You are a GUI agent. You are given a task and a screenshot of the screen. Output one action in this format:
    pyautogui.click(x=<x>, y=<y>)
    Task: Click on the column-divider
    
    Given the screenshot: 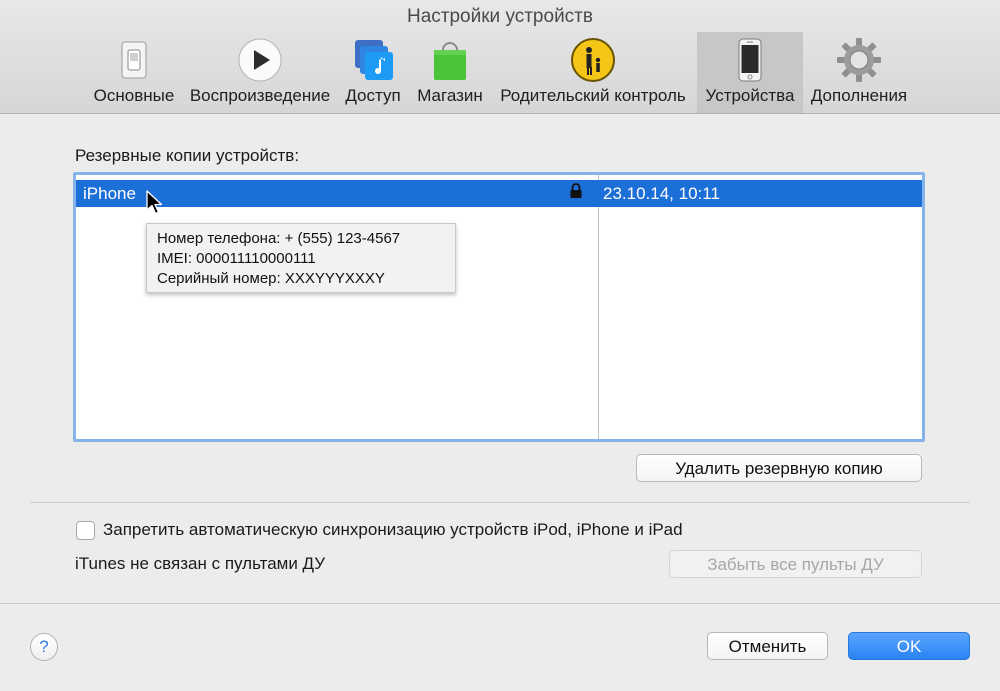 What is the action you would take?
    pyautogui.click(x=598, y=307)
    